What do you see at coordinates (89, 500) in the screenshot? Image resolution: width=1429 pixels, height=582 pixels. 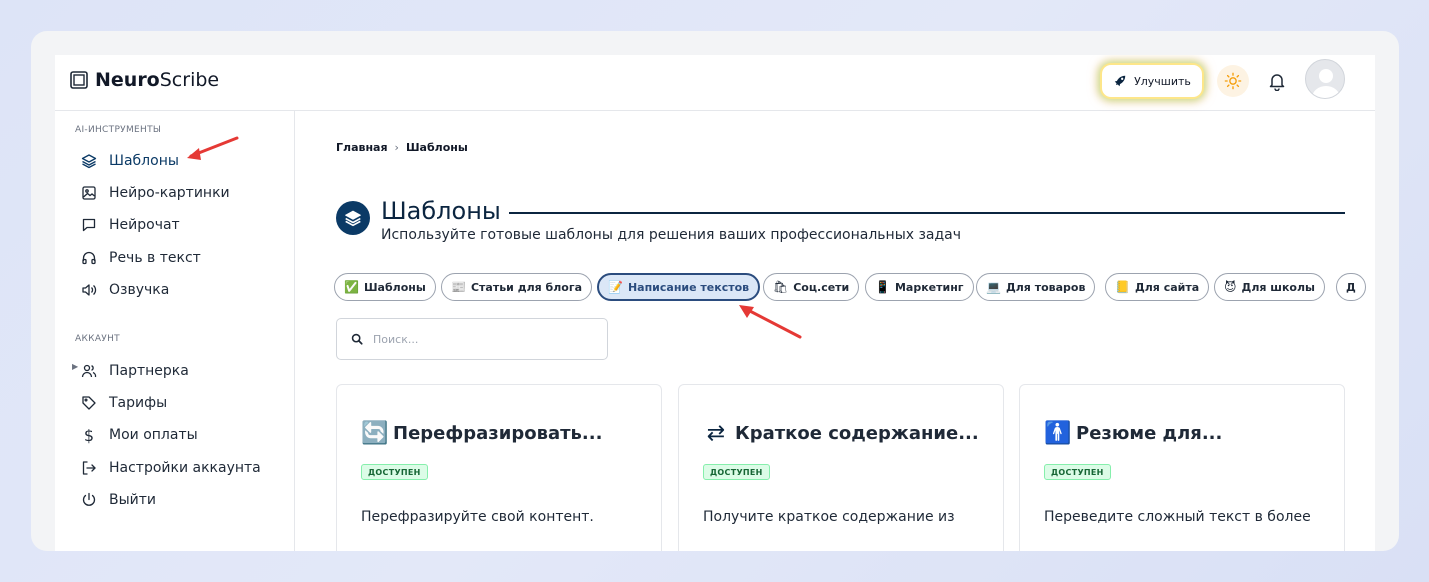 I see `power-icon` at bounding box center [89, 500].